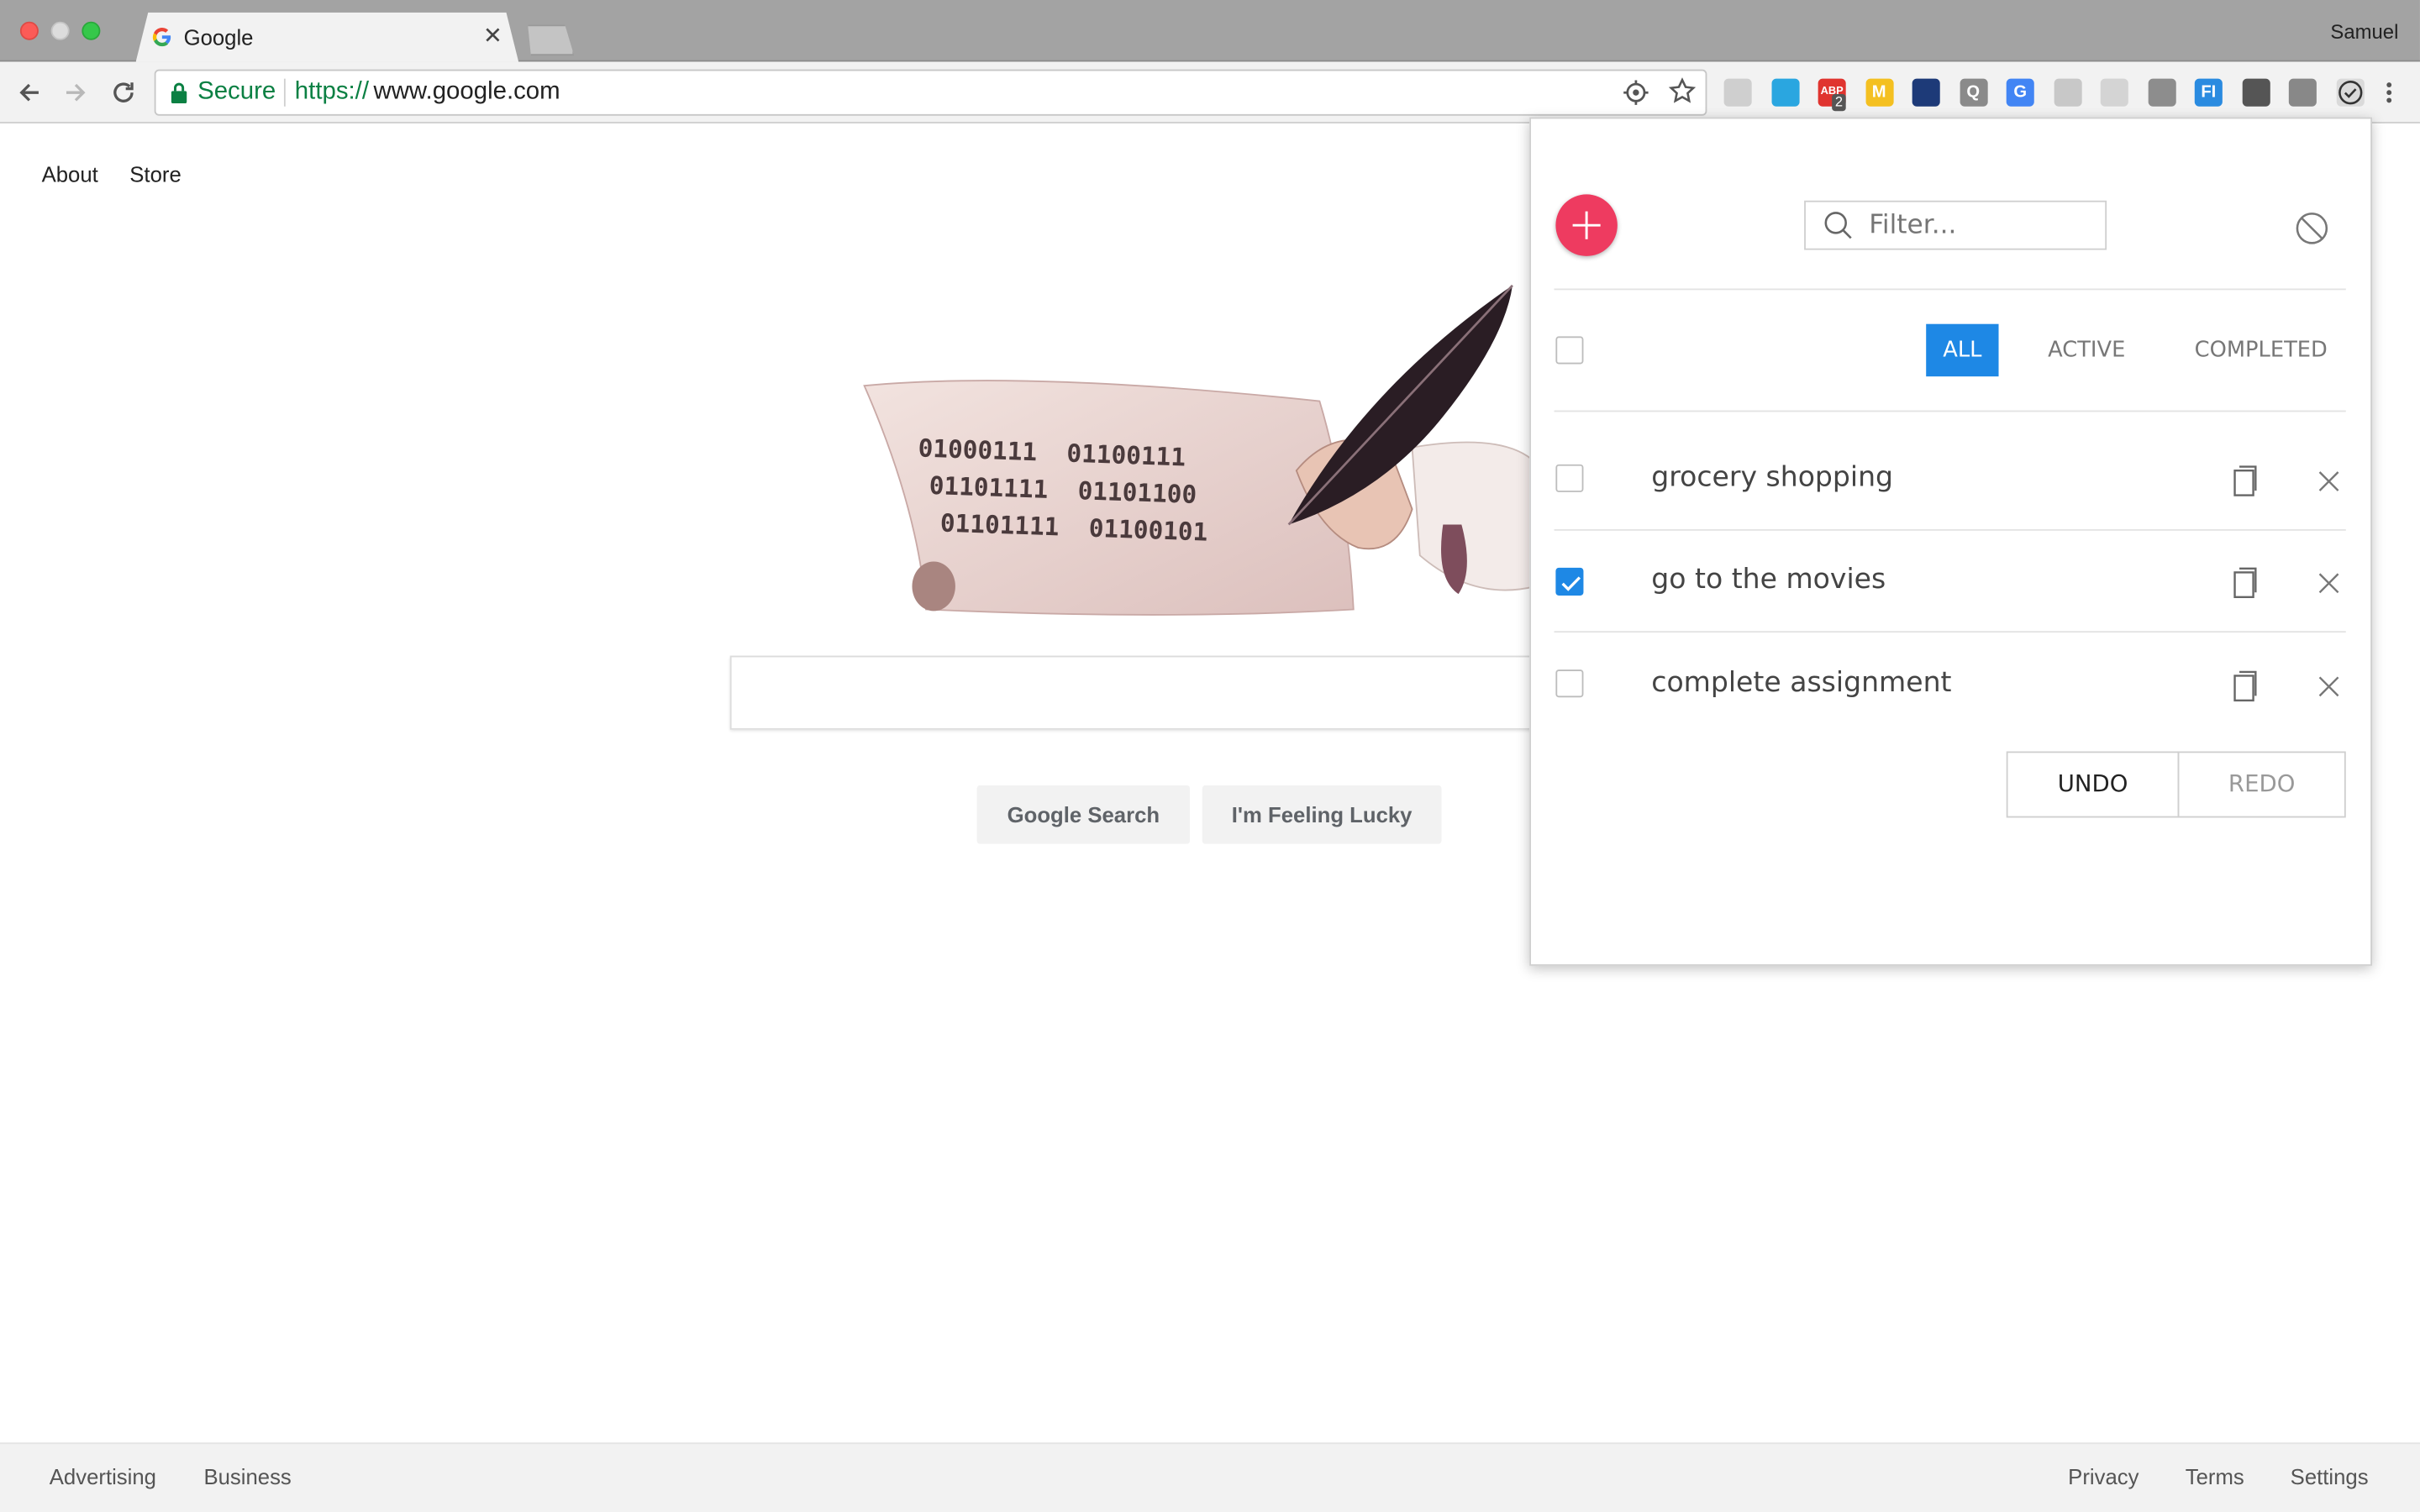 The image size is (2420, 1512). Describe the element at coordinates (1879, 92) in the screenshot. I see `m-extension-icon: M` at that location.